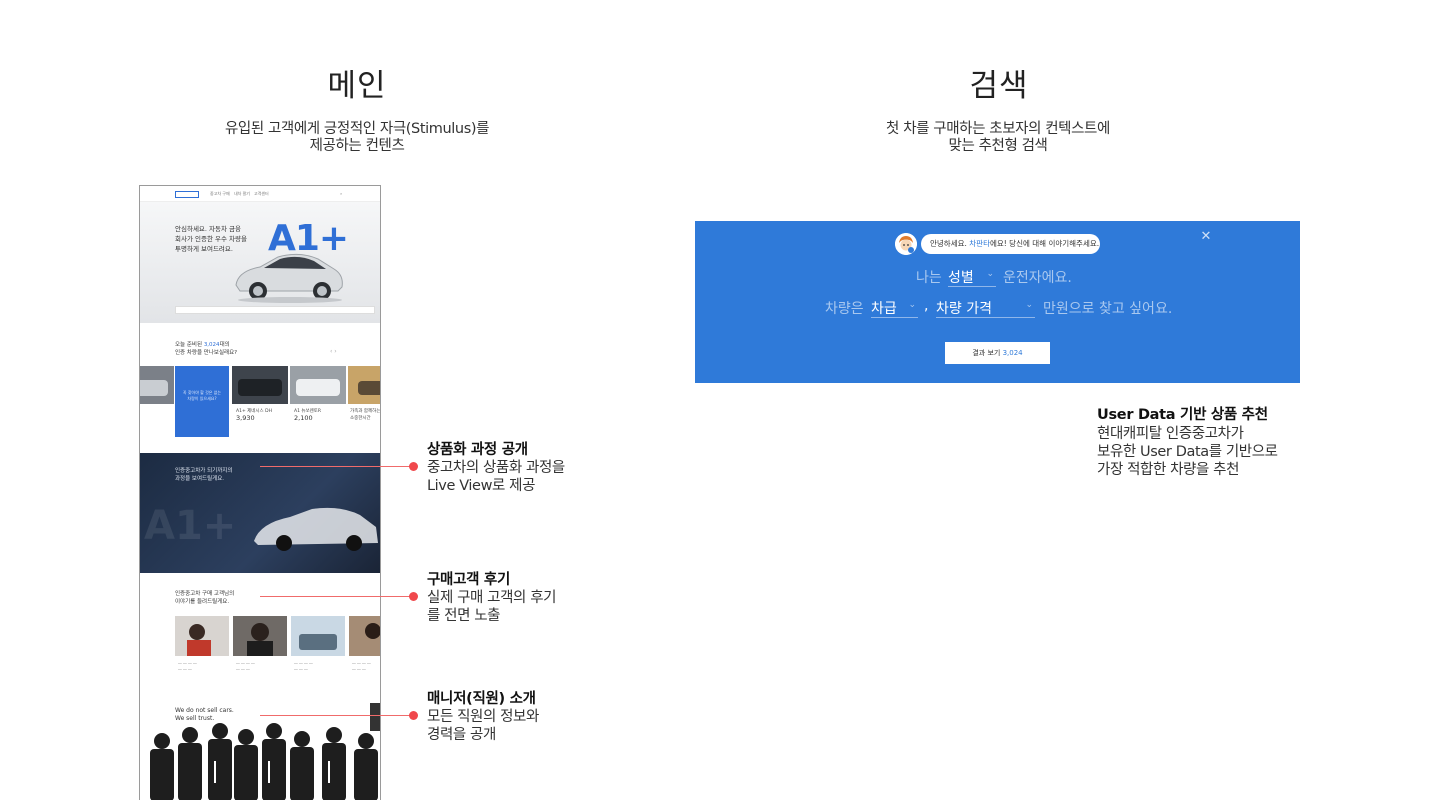 The width and height of the screenshot is (1440, 800). I want to click on price-select-value: 차량 가격, so click(964, 309).